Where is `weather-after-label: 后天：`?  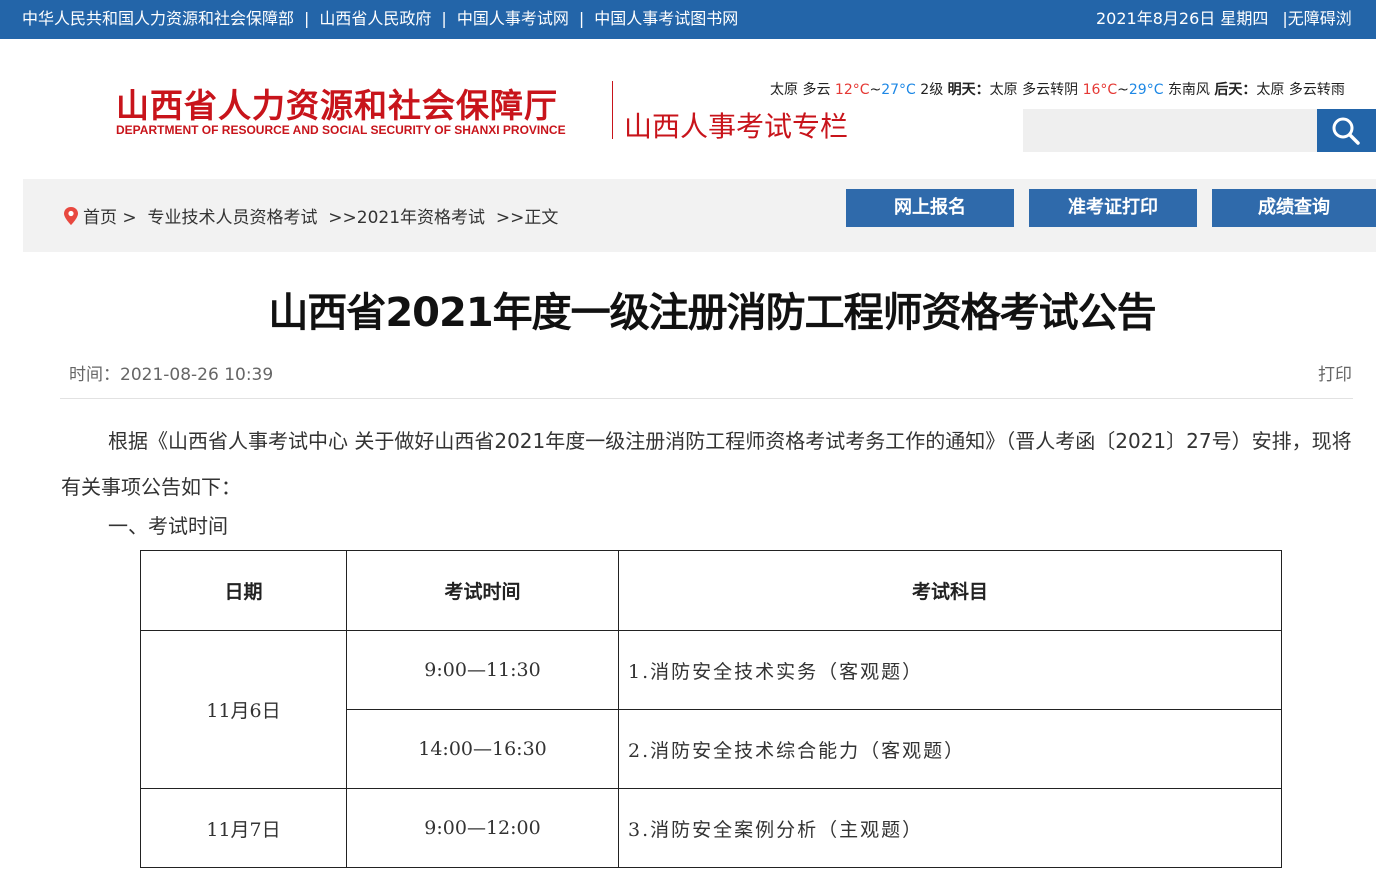
weather-after-label: 后天： is located at coordinates (1235, 90).